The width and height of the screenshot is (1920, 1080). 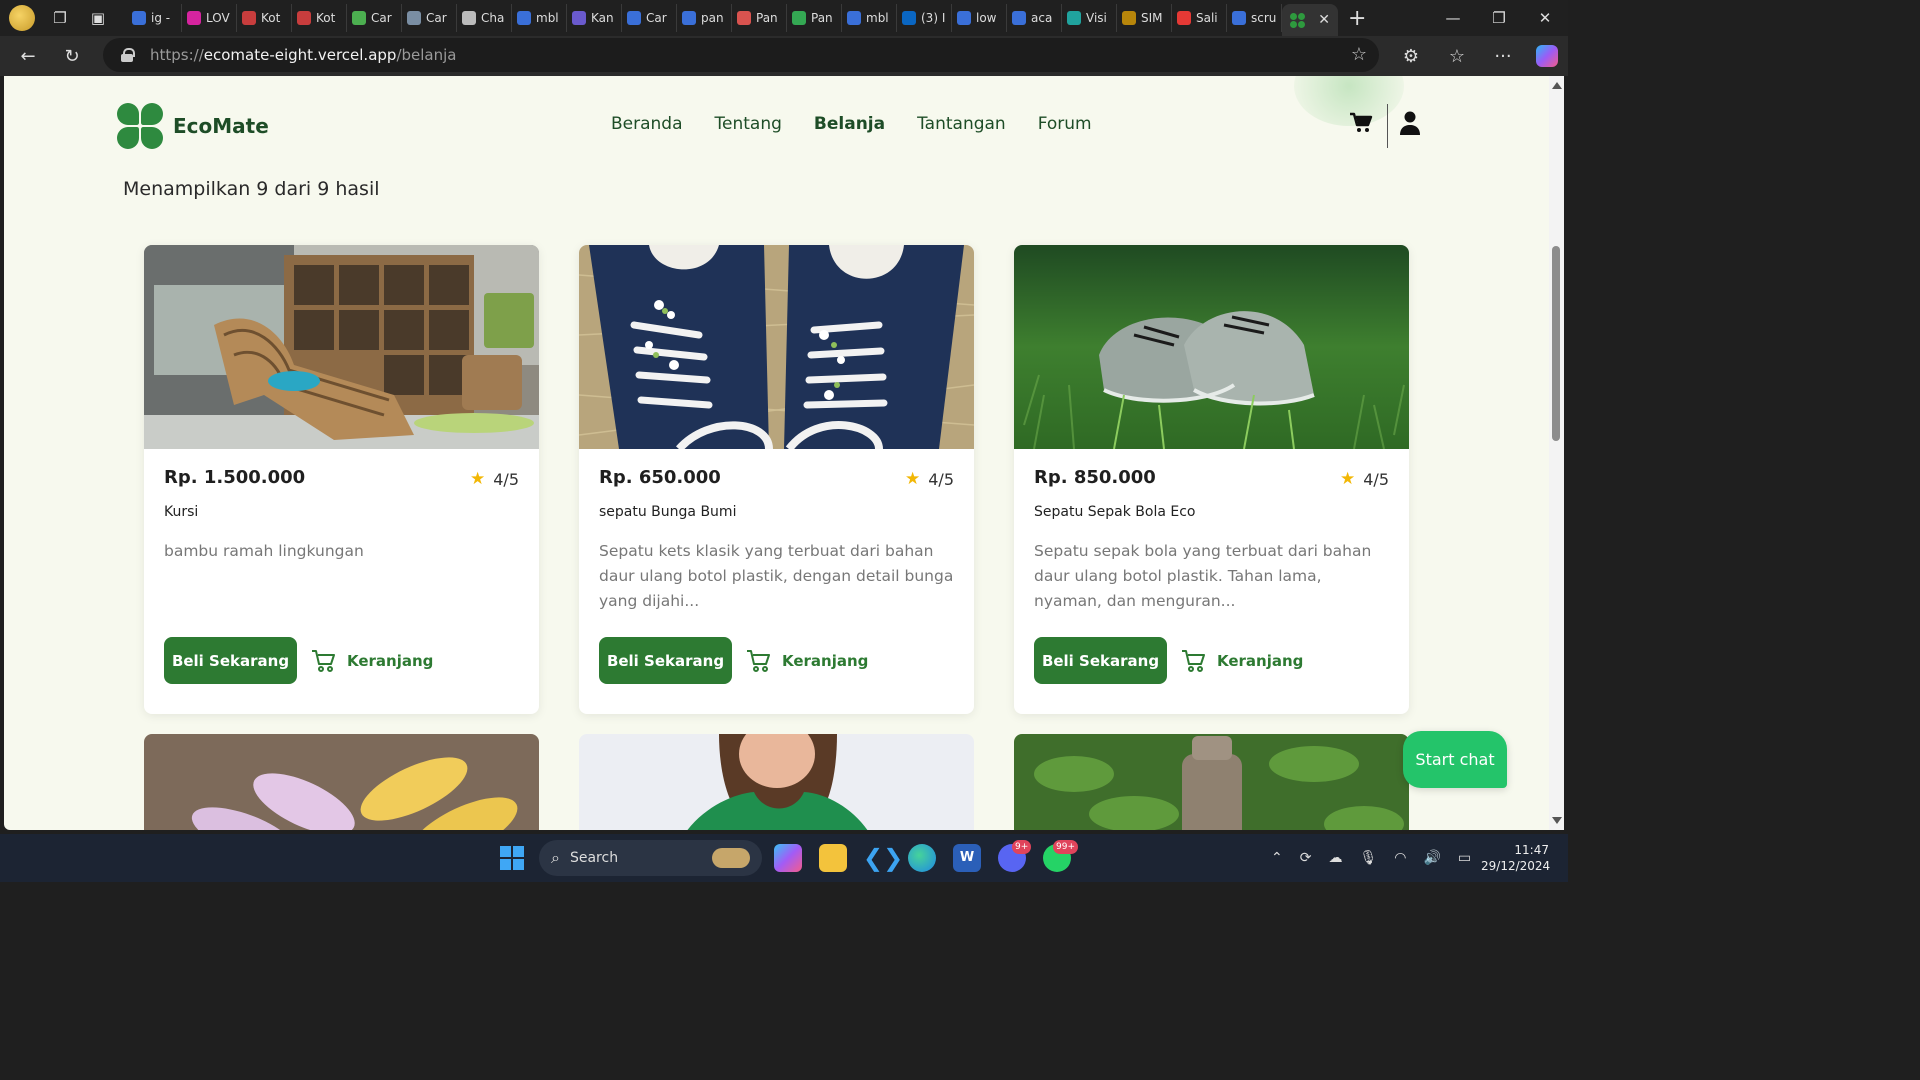 What do you see at coordinates (822, 18) in the screenshot?
I see `tab-label: Pan` at bounding box center [822, 18].